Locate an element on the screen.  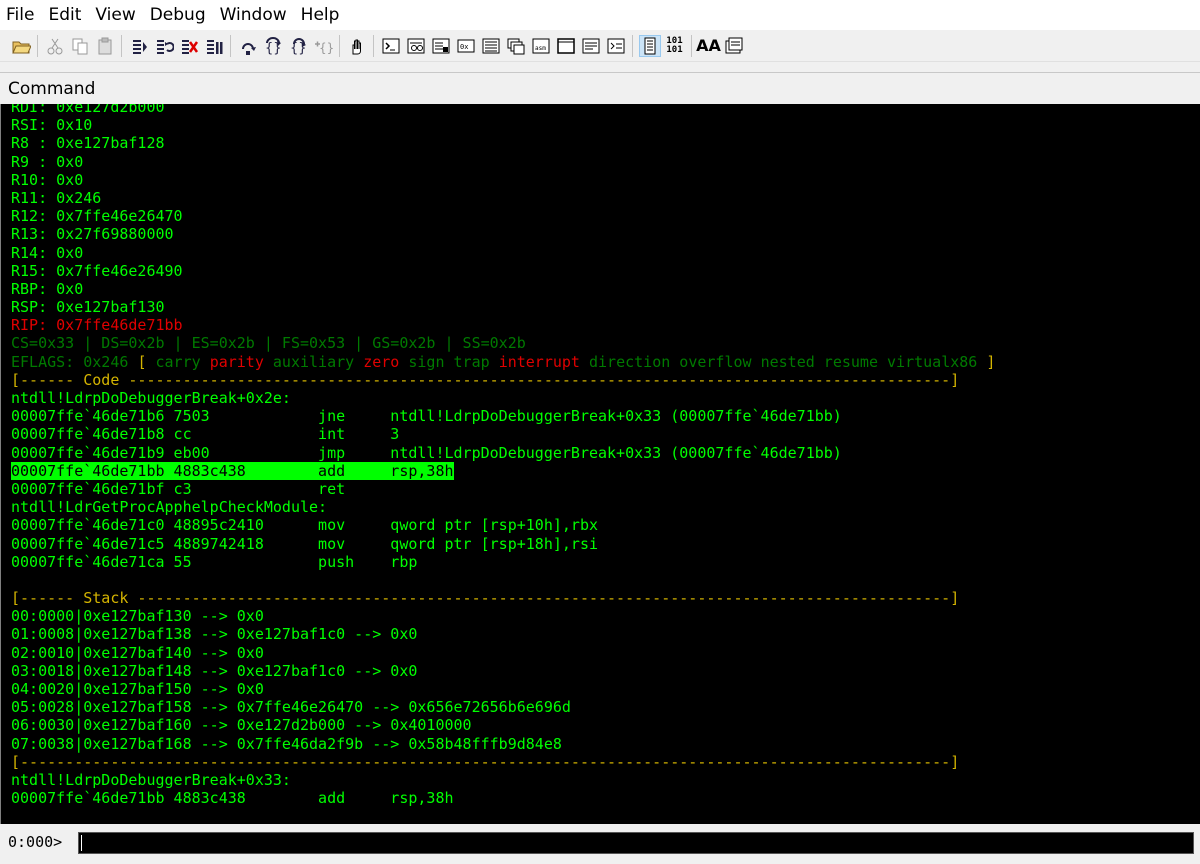
disassembly-window-button: asm is located at coordinates (541, 46).